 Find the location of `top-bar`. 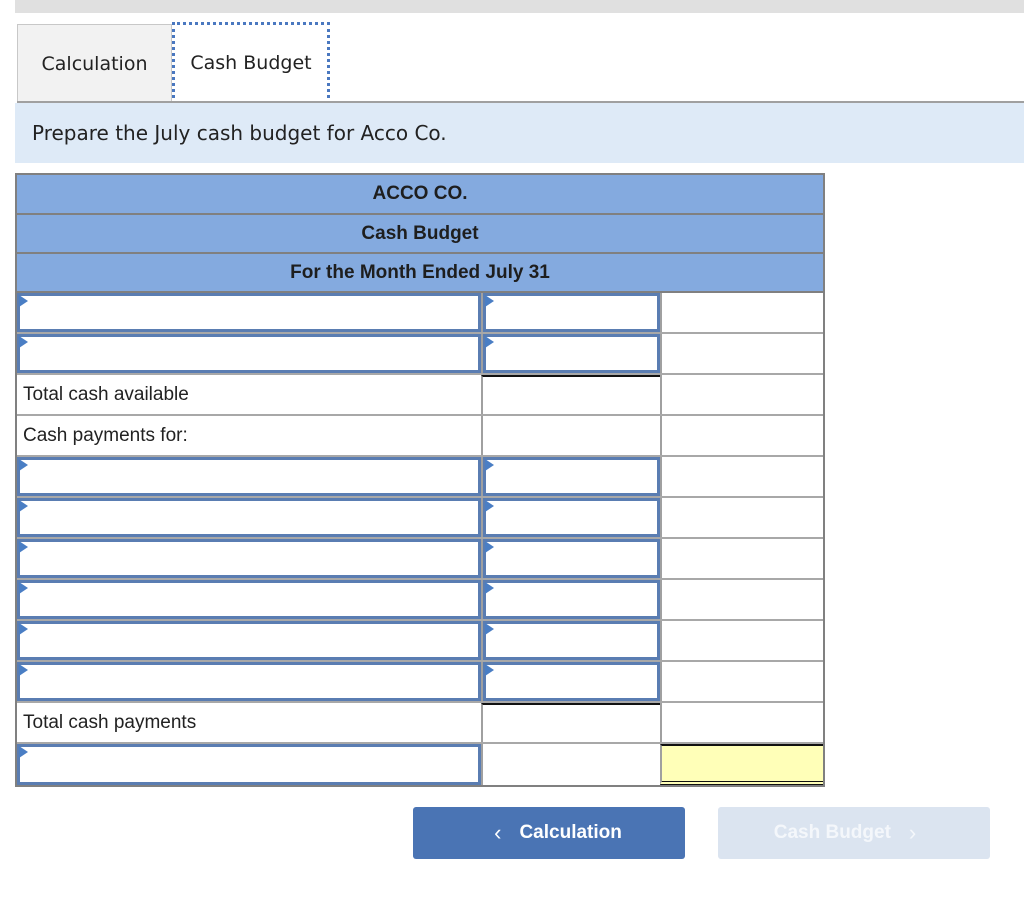

top-bar is located at coordinates (519, 6).